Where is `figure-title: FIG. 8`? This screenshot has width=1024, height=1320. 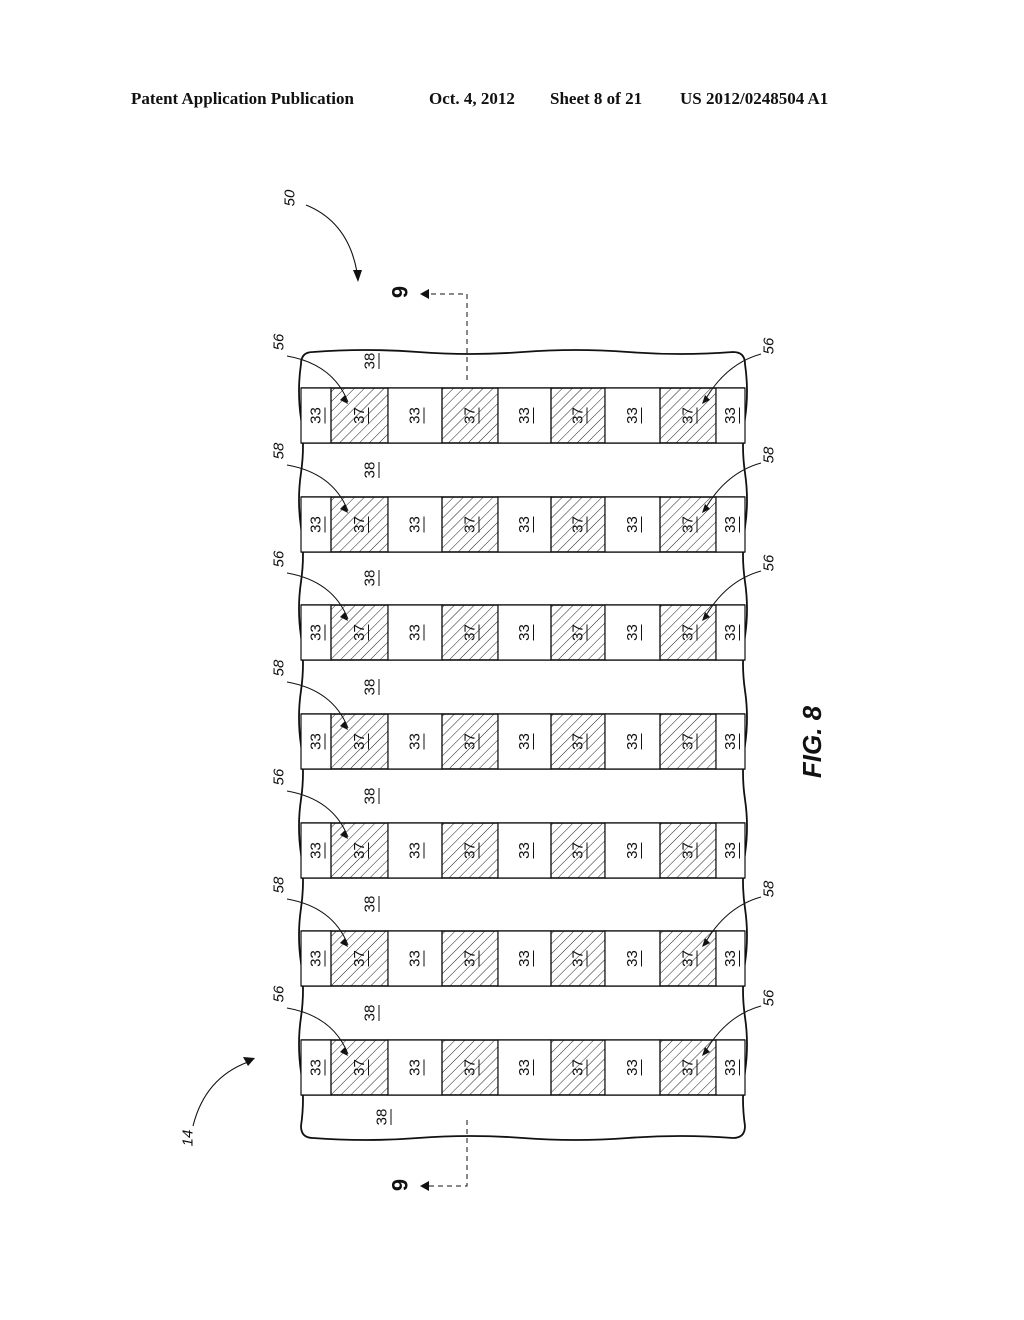
figure-title: FIG. 8 is located at coordinates (812, 741).